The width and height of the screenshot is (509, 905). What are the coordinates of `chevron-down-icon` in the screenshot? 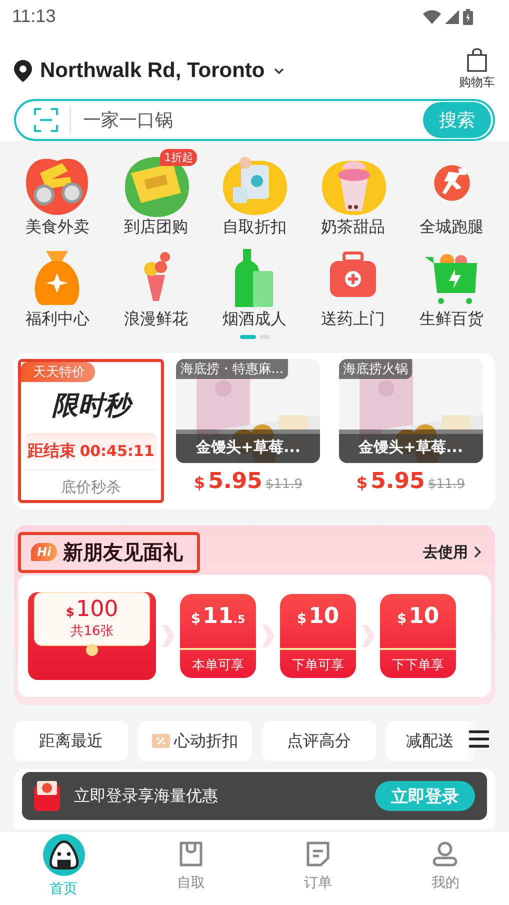 It's located at (278, 71).